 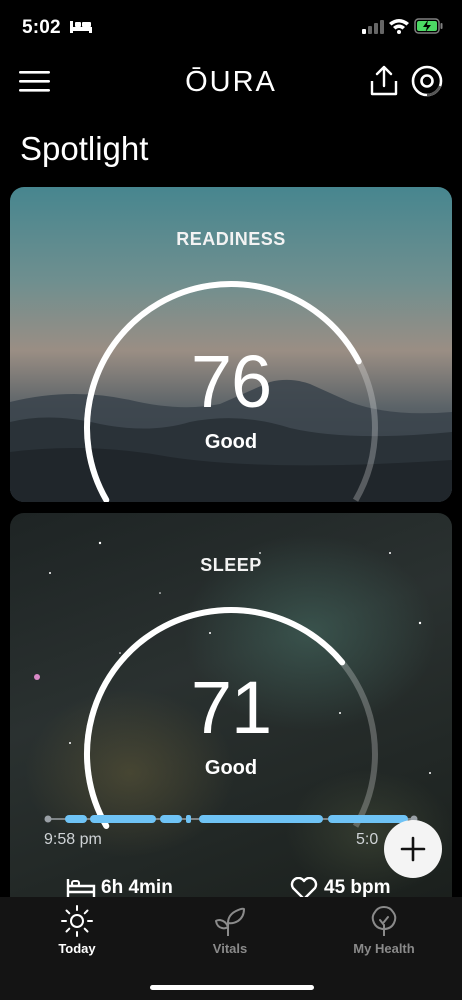 I want to click on bed-duration-icon, so click(x=81, y=888).